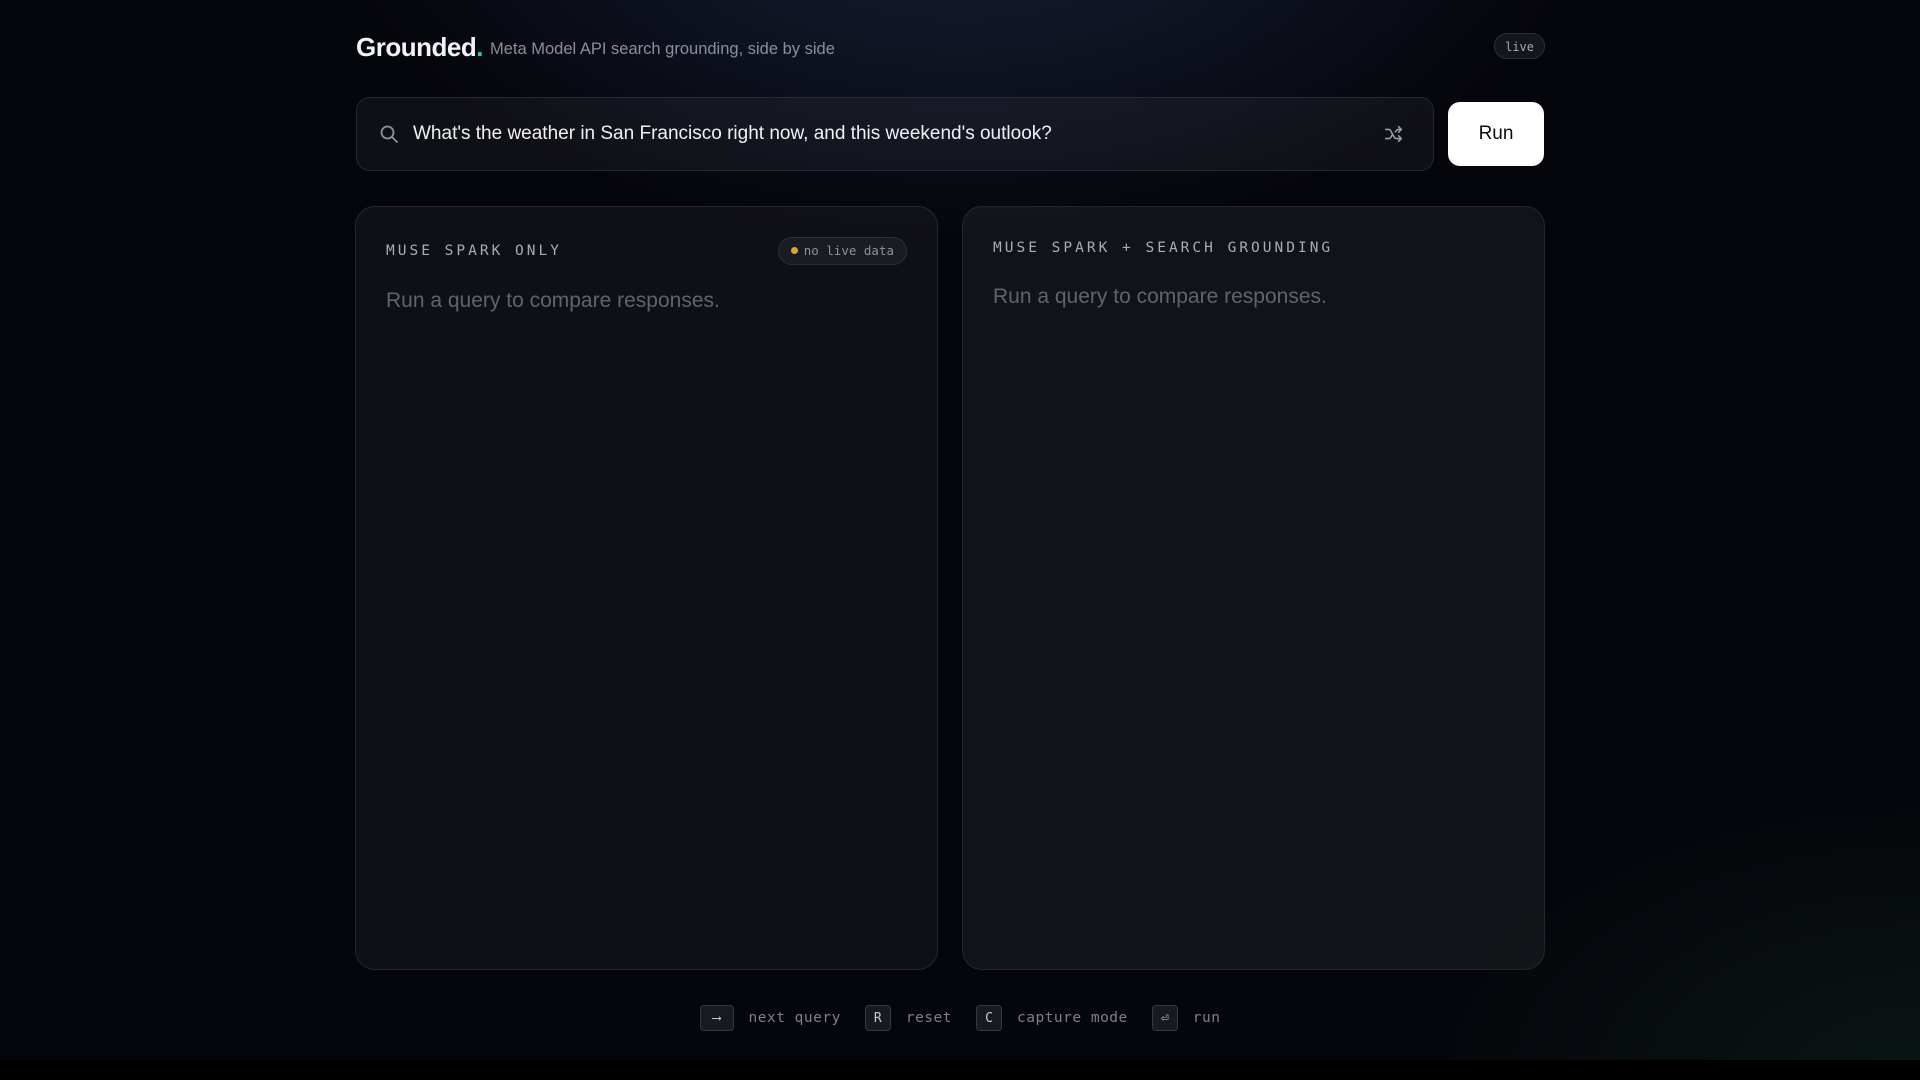 The height and width of the screenshot is (1080, 1920). I want to click on shortcut-next-query: ⟶ next query, so click(770, 1018).